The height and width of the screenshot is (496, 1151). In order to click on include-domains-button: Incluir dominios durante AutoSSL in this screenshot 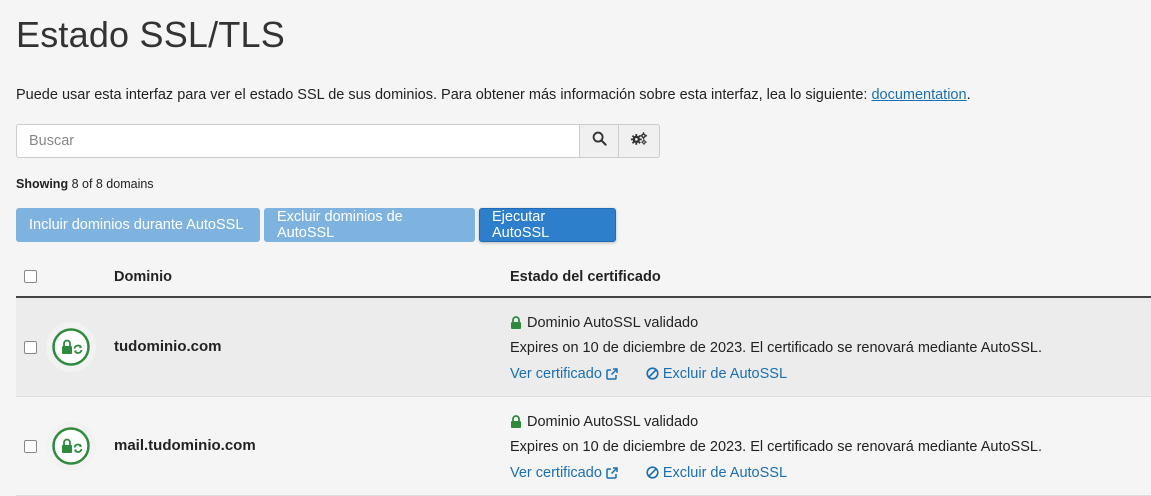, I will do `click(138, 225)`.